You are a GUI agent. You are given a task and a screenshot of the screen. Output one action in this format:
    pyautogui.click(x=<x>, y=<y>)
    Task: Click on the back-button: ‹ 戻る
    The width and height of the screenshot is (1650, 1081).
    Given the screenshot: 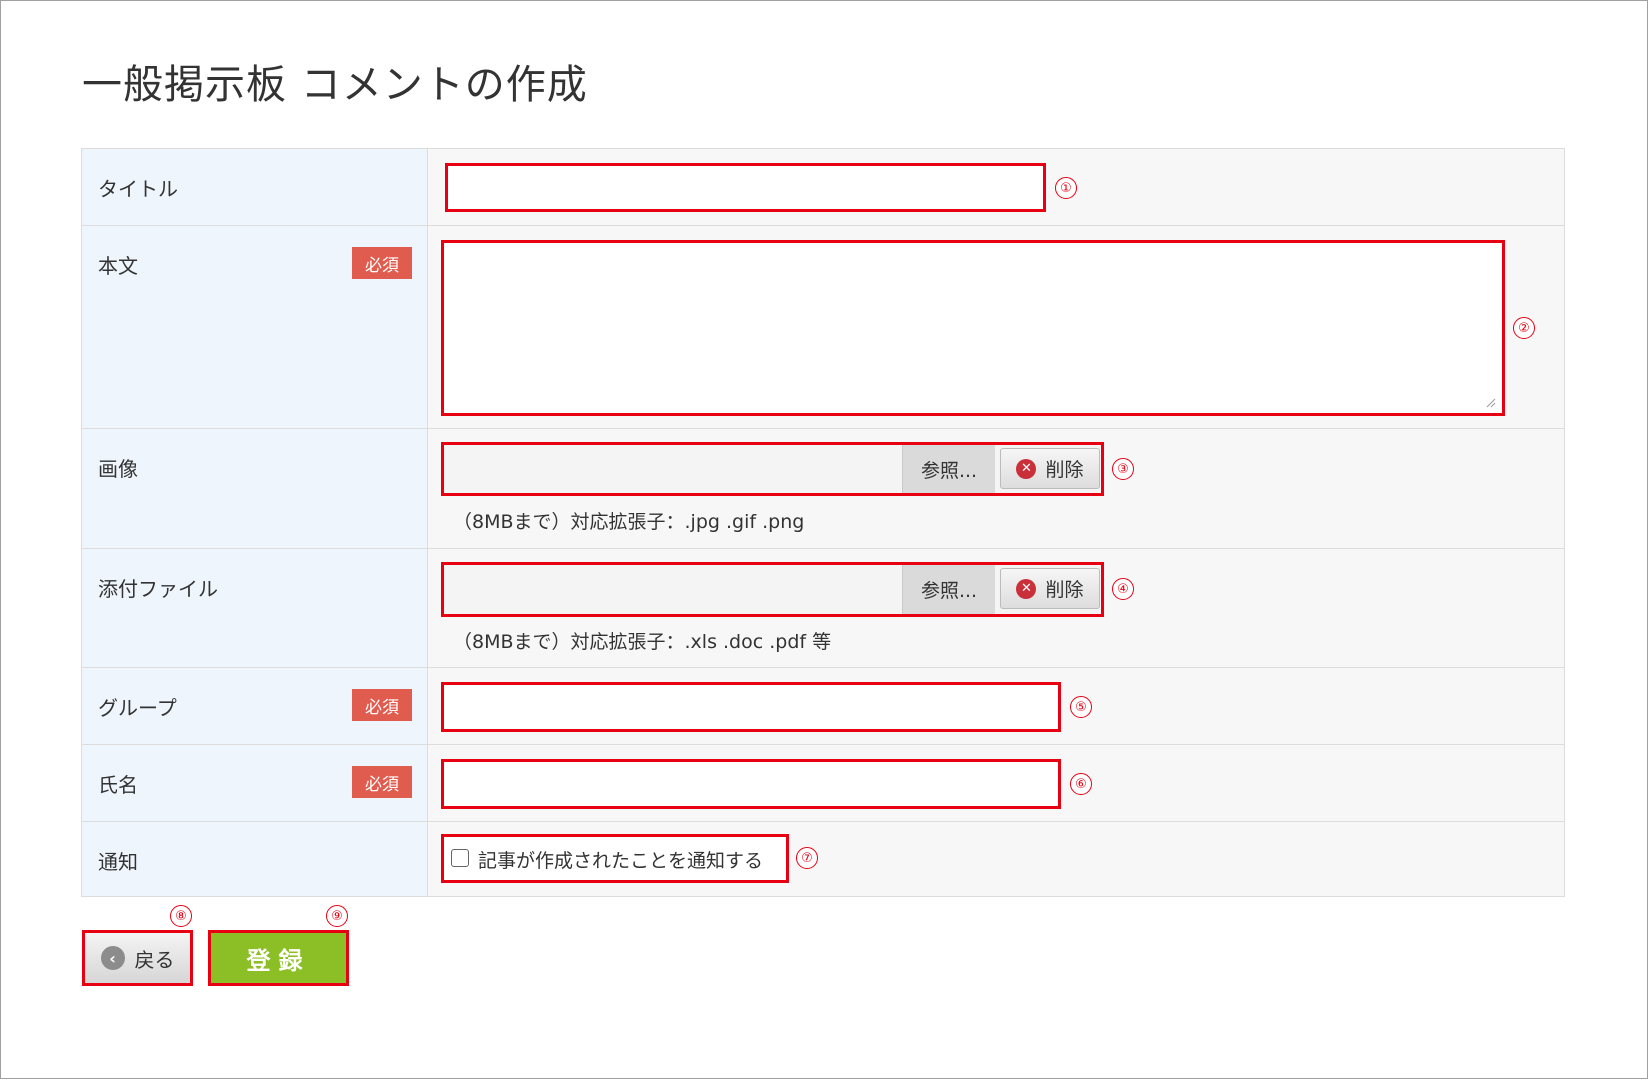 What is the action you would take?
    pyautogui.click(x=137, y=958)
    